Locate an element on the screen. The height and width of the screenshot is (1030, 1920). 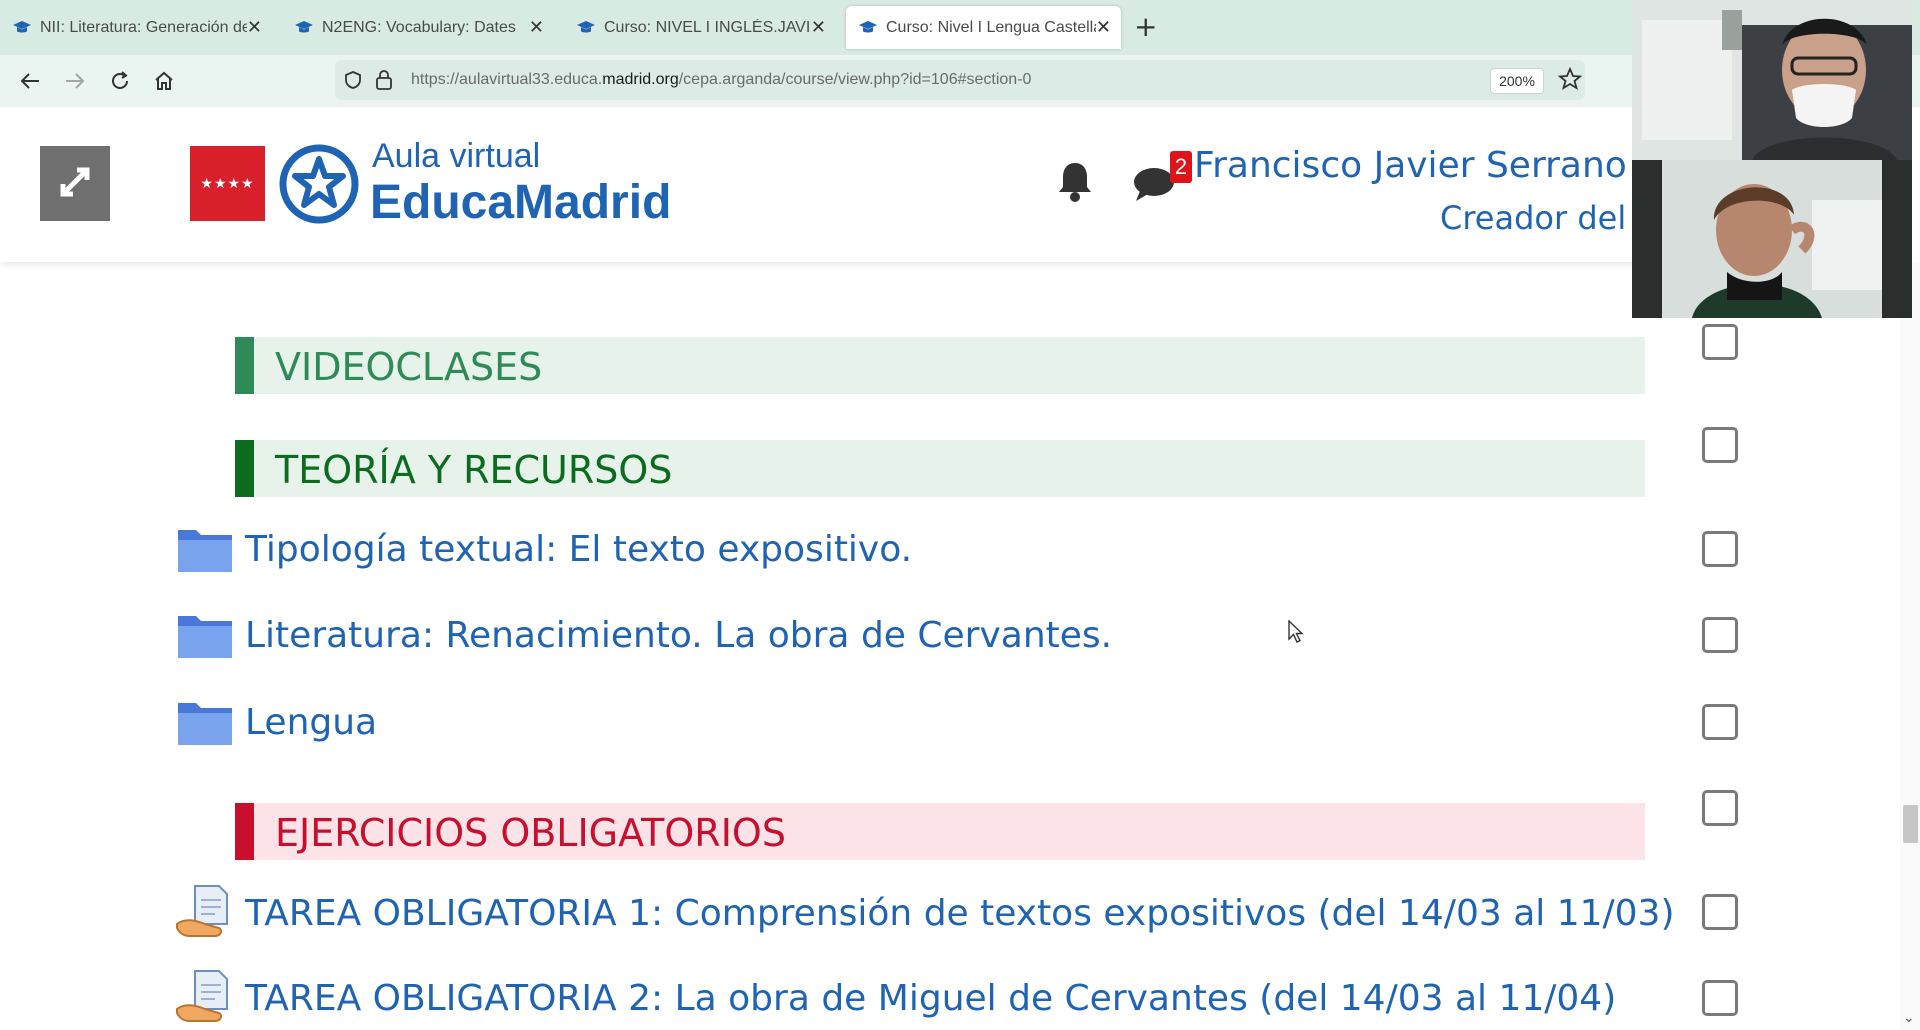
browser-tab: Curso: NIVEL I INGLÉS.JAVIER ✕ is located at coordinates (700, 27).